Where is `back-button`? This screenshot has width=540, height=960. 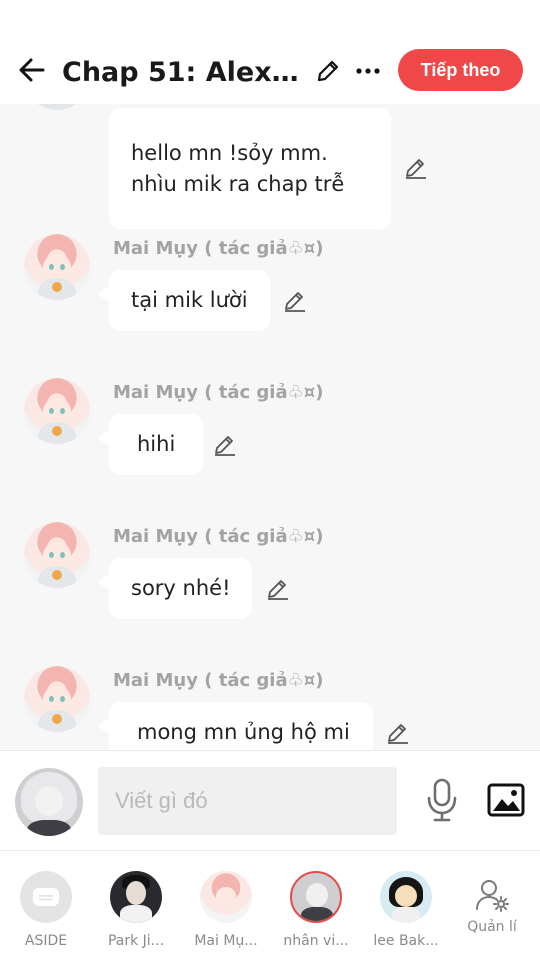 back-button is located at coordinates (32, 70).